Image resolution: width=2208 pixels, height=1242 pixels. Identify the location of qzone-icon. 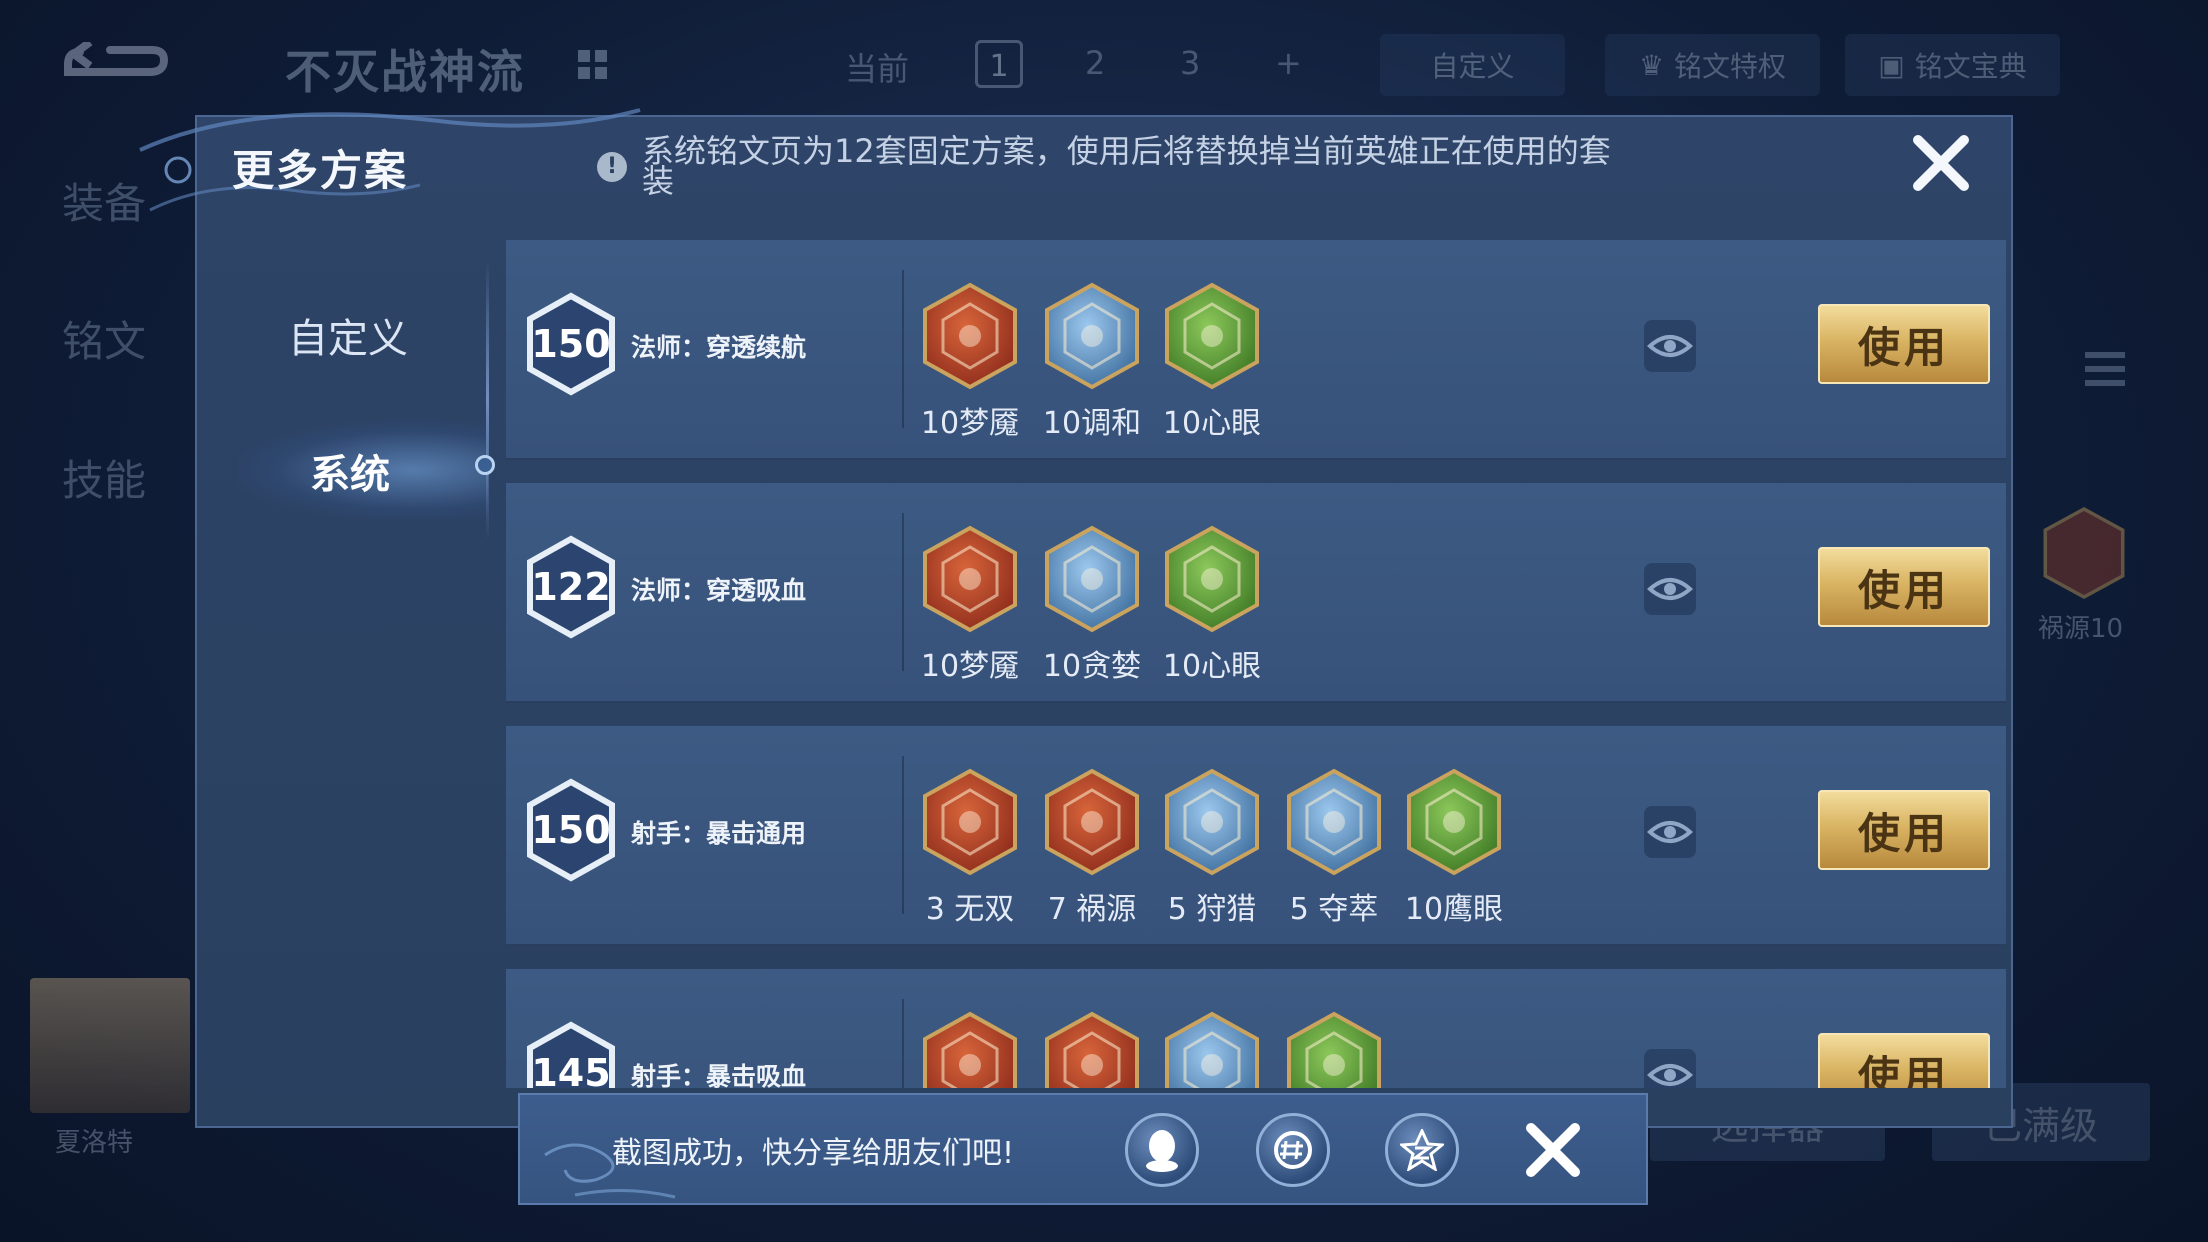
(1422, 1150).